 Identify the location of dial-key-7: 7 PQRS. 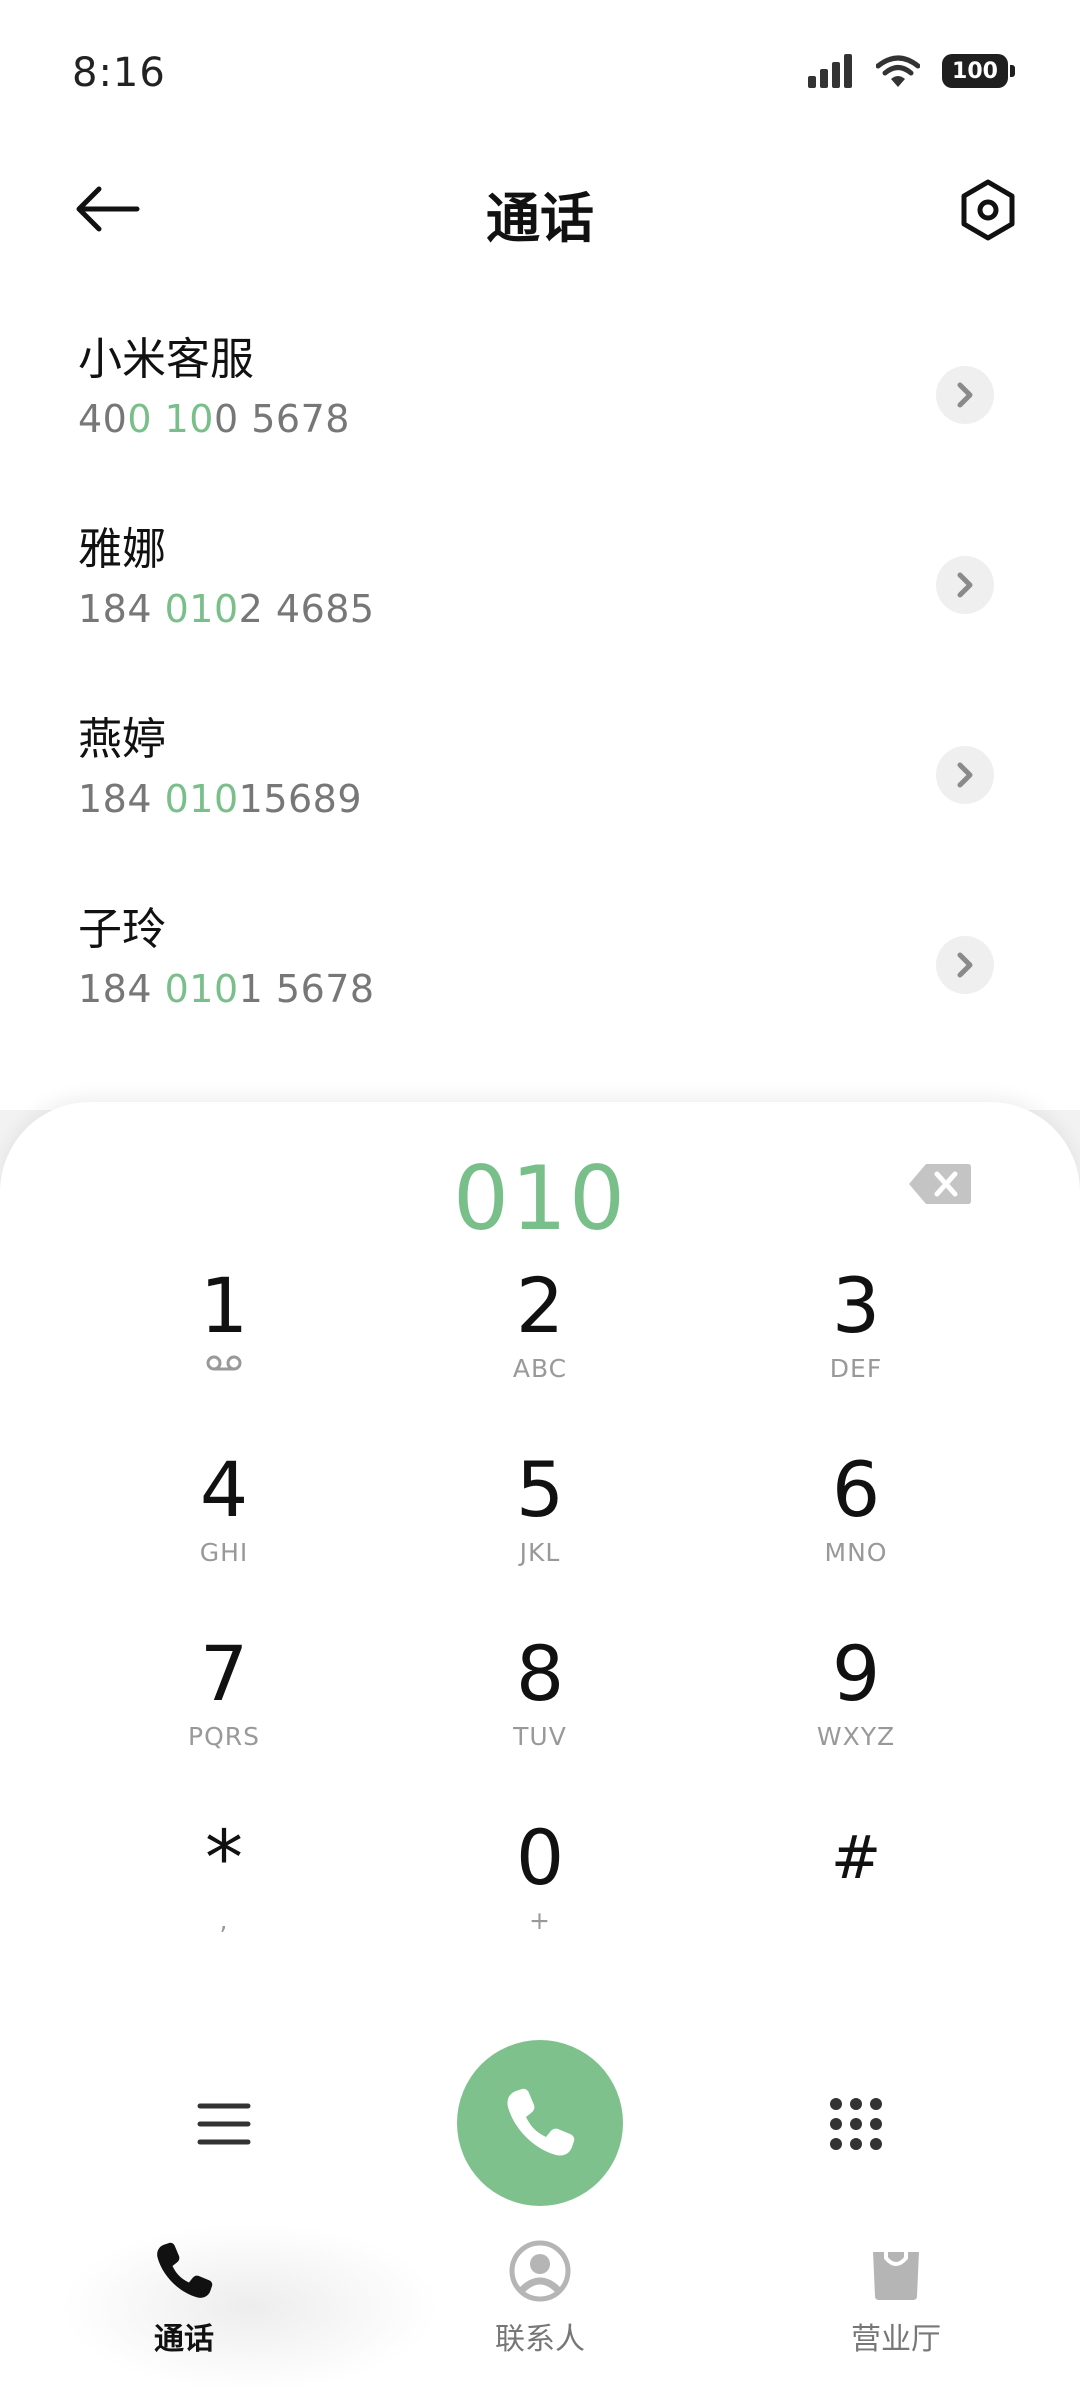
(224, 1700).